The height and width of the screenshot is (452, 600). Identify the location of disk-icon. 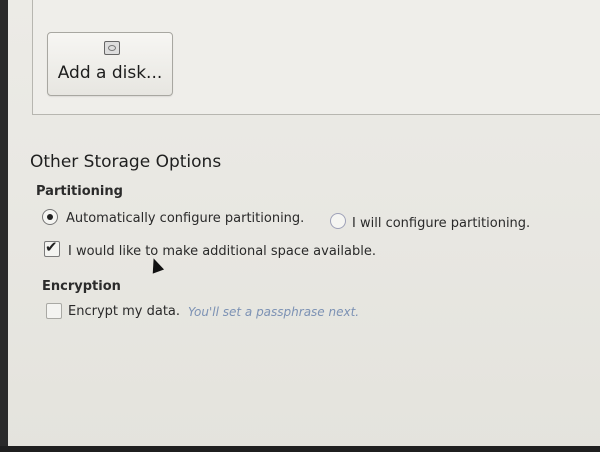
(112, 48).